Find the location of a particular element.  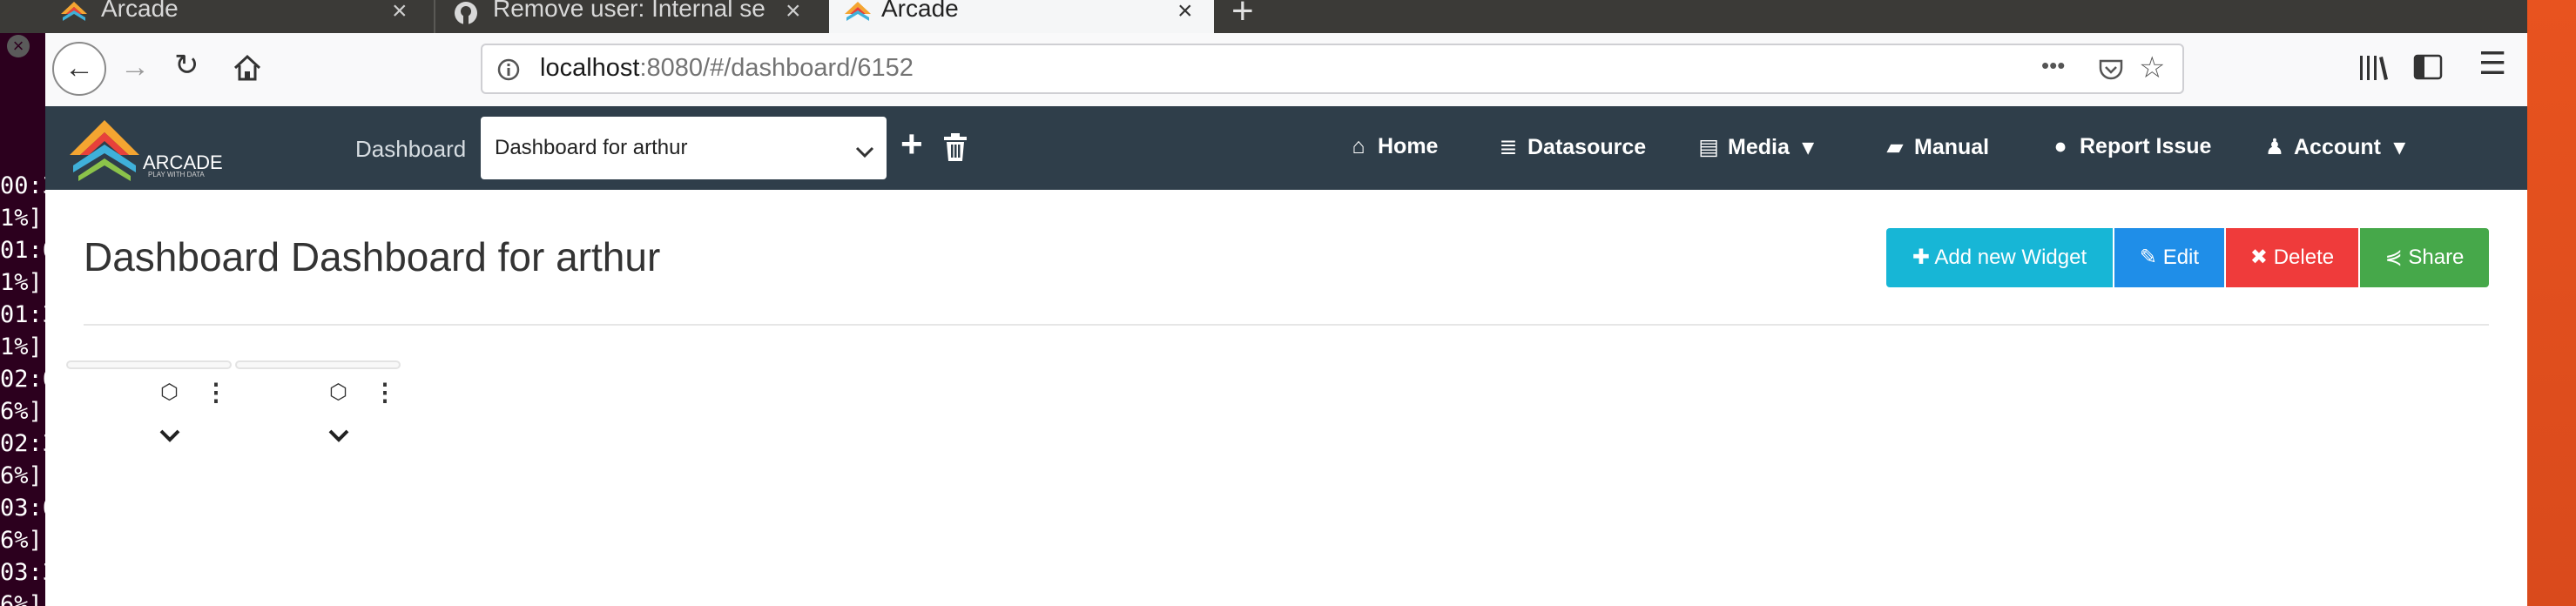

tab-arcade-active: Arcade × is located at coordinates (1021, 16).